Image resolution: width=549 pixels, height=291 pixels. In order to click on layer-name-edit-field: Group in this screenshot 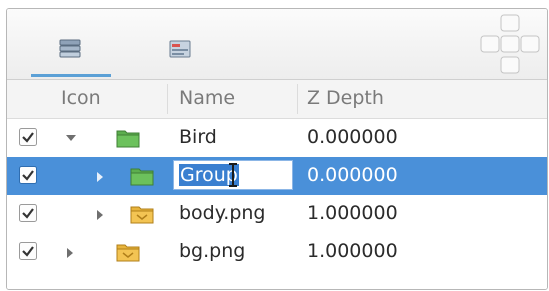, I will do `click(233, 175)`.